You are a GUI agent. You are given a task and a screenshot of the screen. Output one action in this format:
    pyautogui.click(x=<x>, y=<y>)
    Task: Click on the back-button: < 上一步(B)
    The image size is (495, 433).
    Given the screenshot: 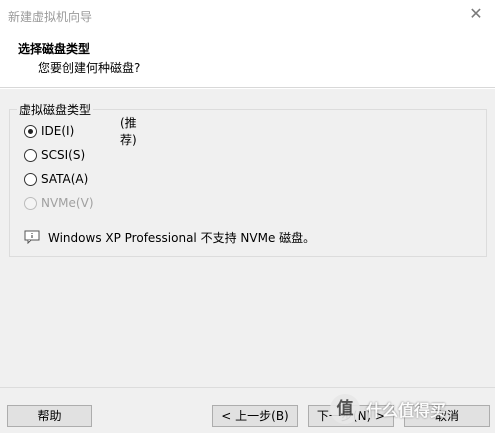 What is the action you would take?
    pyautogui.click(x=255, y=416)
    